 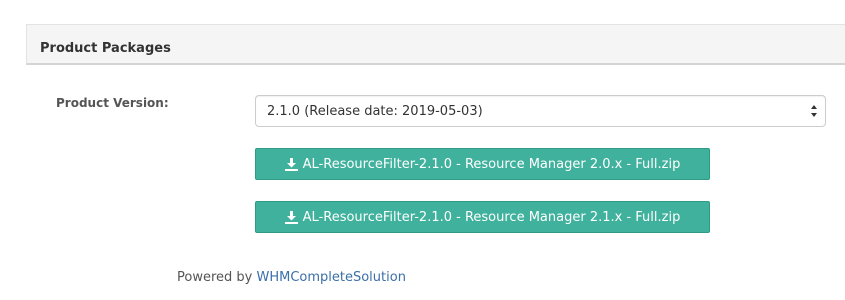 I want to click on footer-powered-by: Powered by WHMCompleteSolution, so click(x=291, y=277).